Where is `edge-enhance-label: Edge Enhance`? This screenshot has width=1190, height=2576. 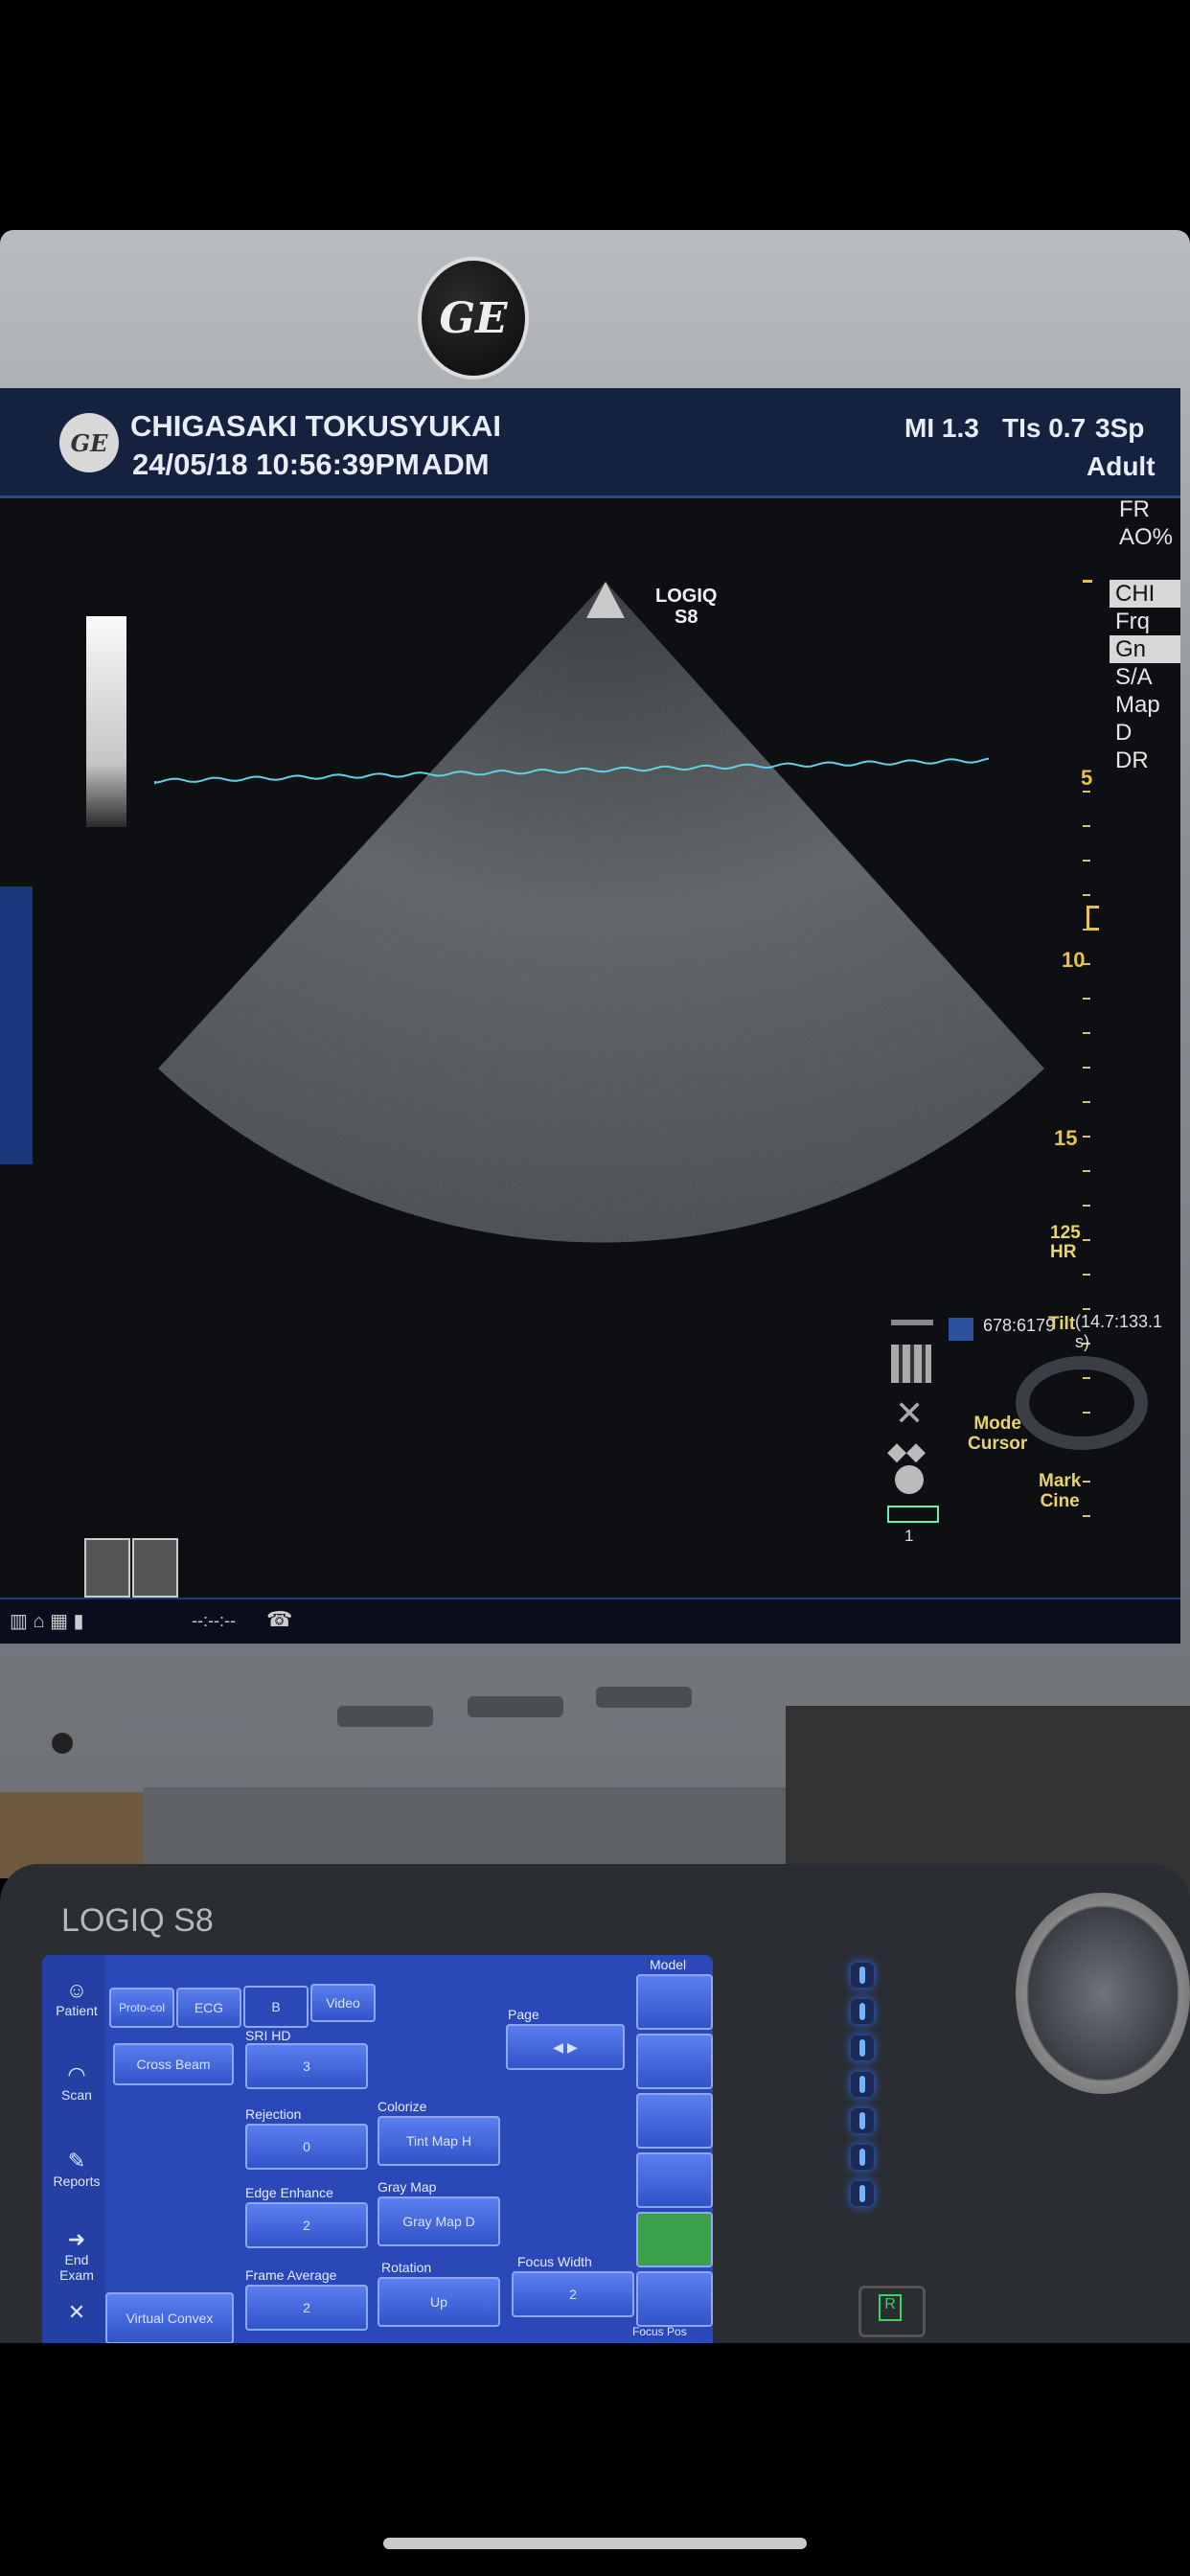 edge-enhance-label: Edge Enhance is located at coordinates (289, 2192).